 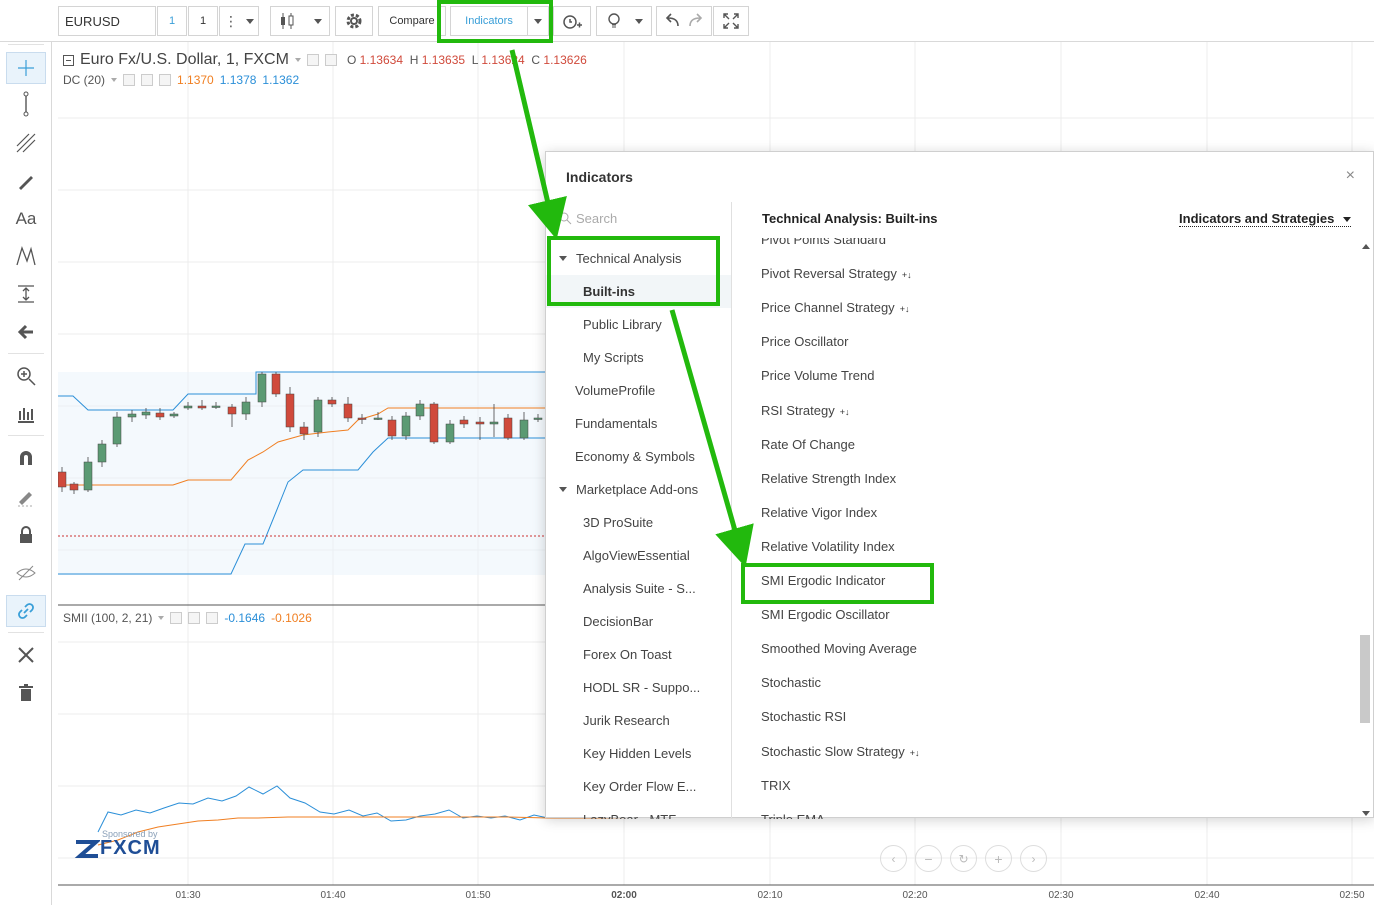 I want to click on fullscreen-button, so click(x=731, y=21).